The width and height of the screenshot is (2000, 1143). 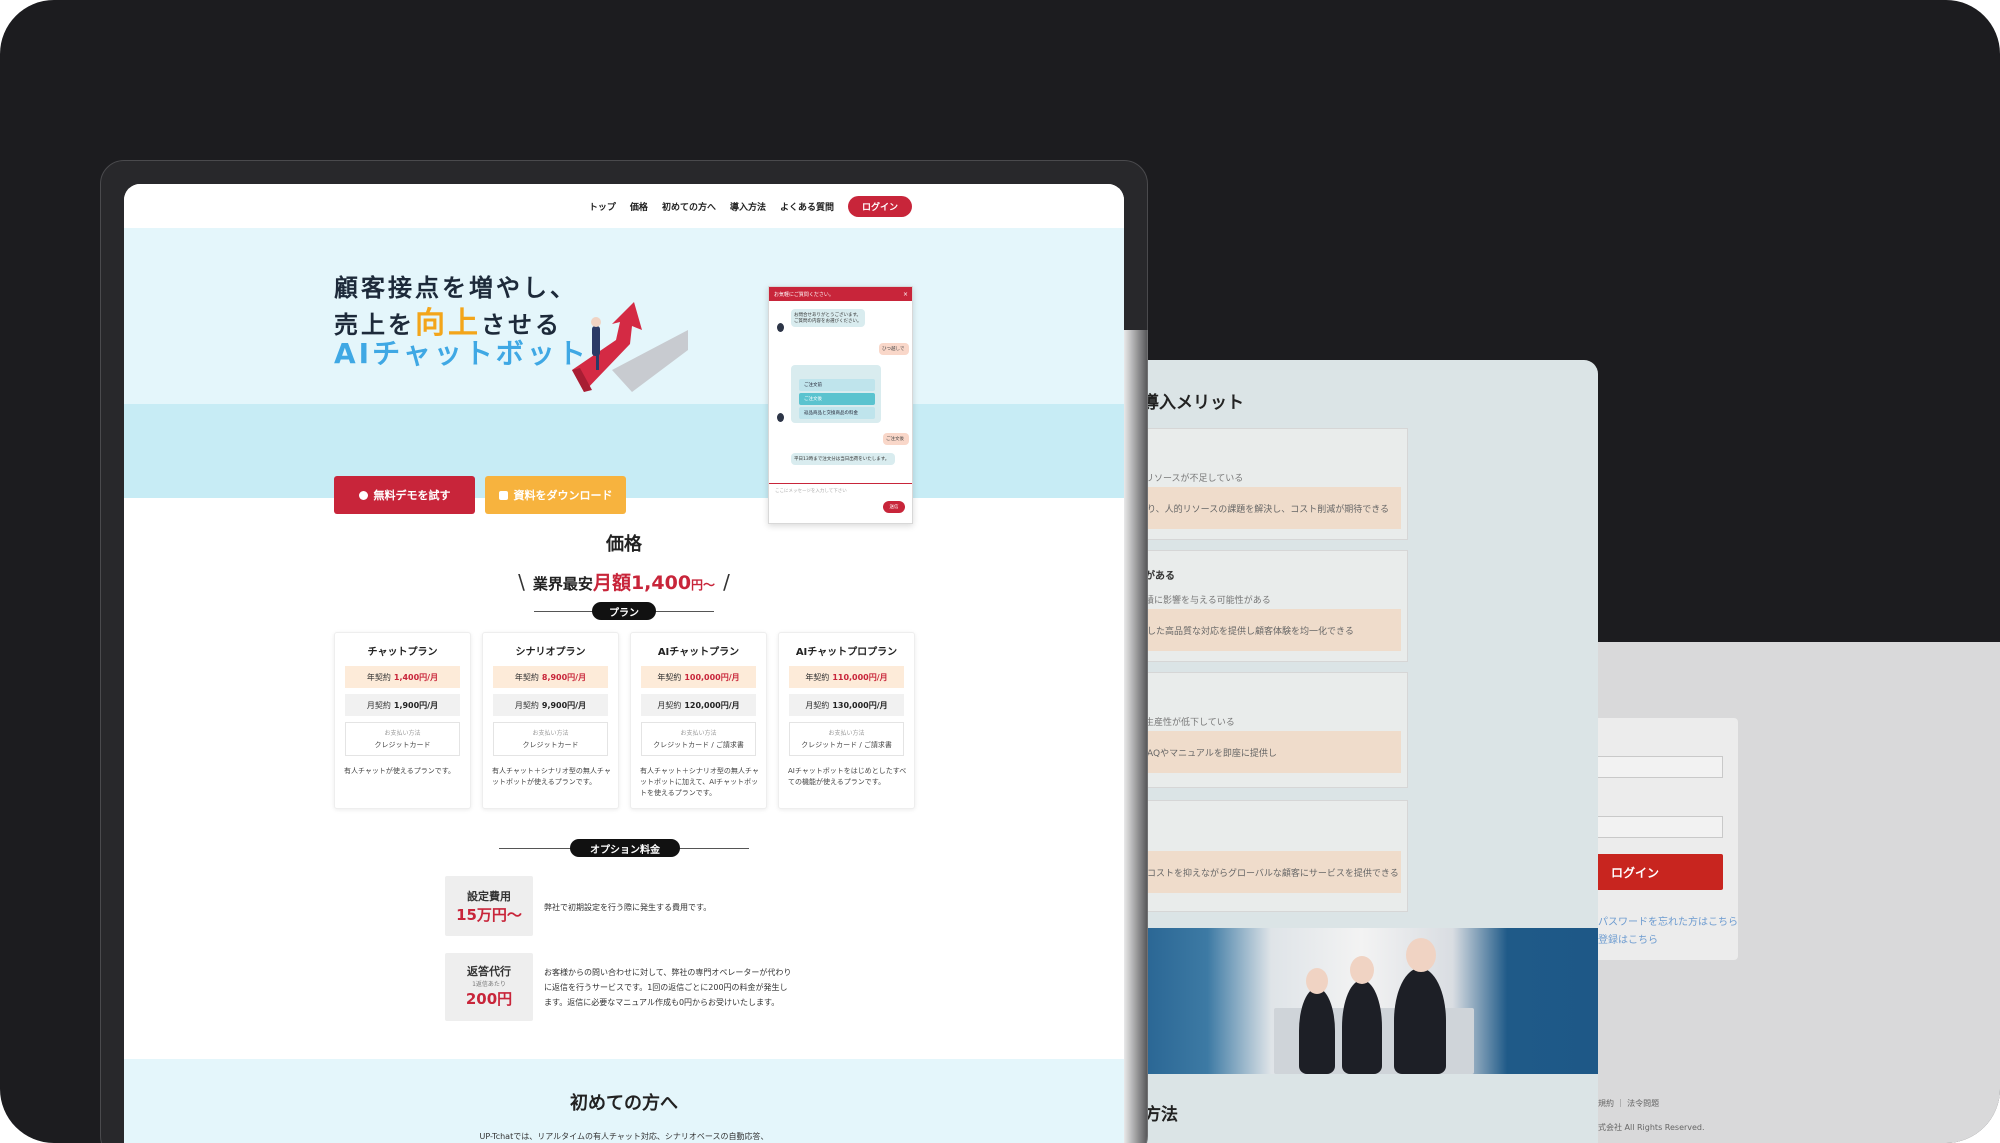 What do you see at coordinates (624, 611) in the screenshot?
I see `plan-pill: プラン` at bounding box center [624, 611].